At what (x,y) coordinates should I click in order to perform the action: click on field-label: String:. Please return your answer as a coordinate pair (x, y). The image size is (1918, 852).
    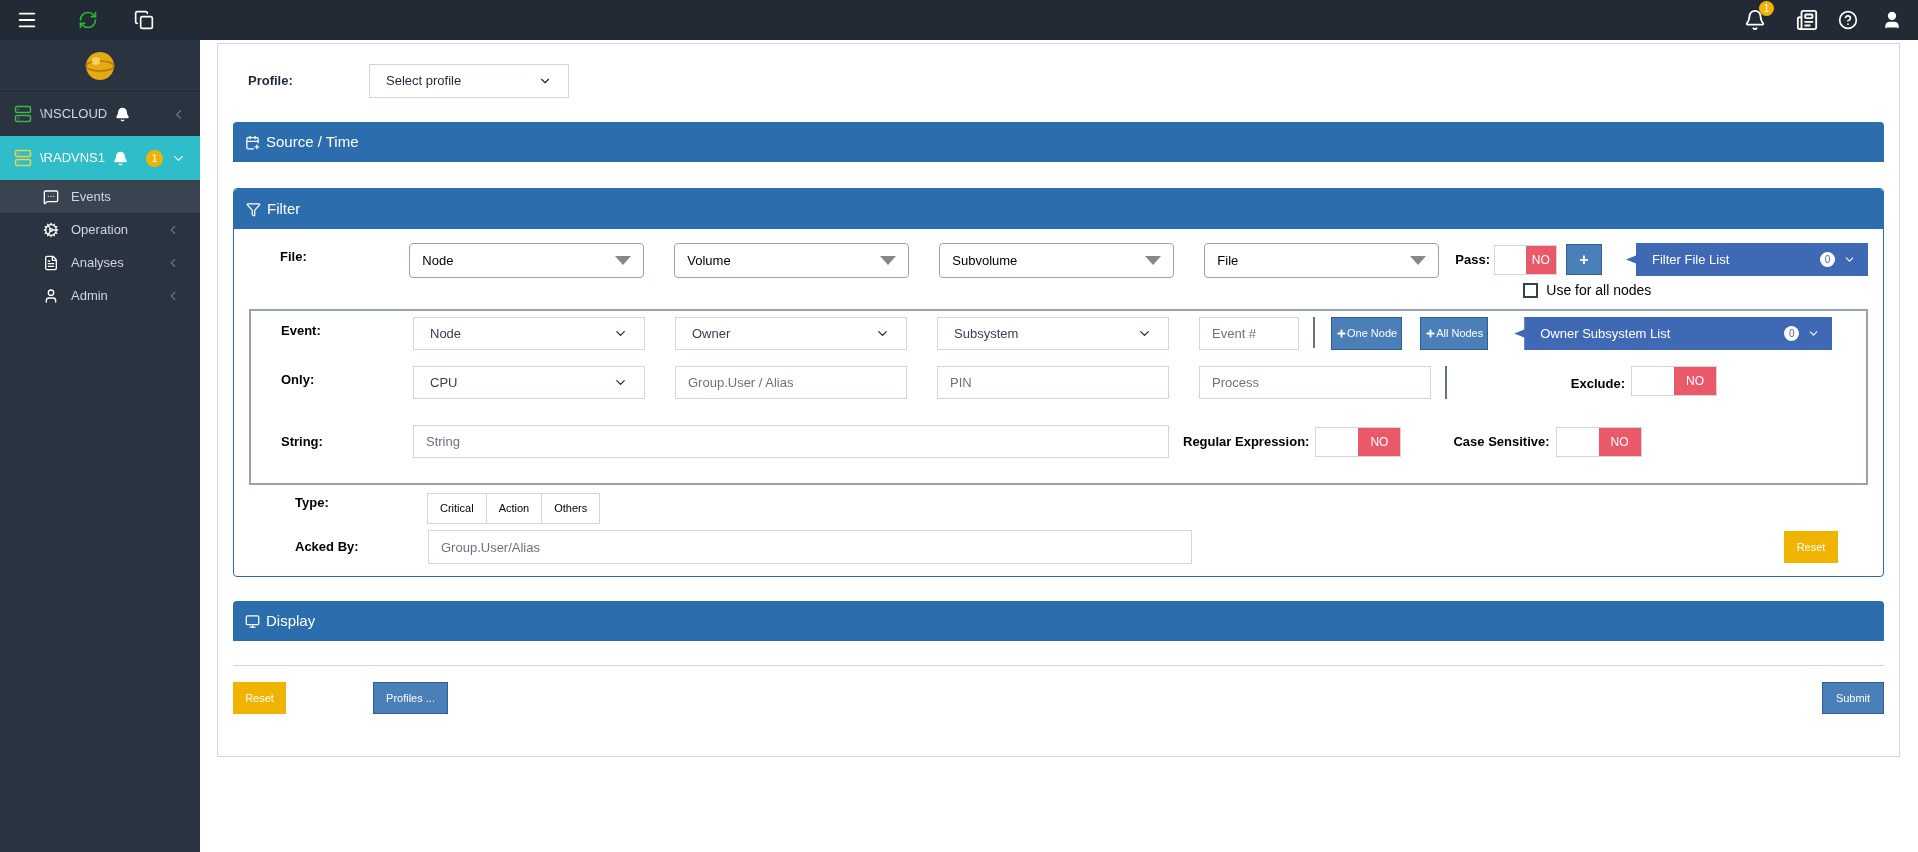
    Looking at the image, I should click on (302, 441).